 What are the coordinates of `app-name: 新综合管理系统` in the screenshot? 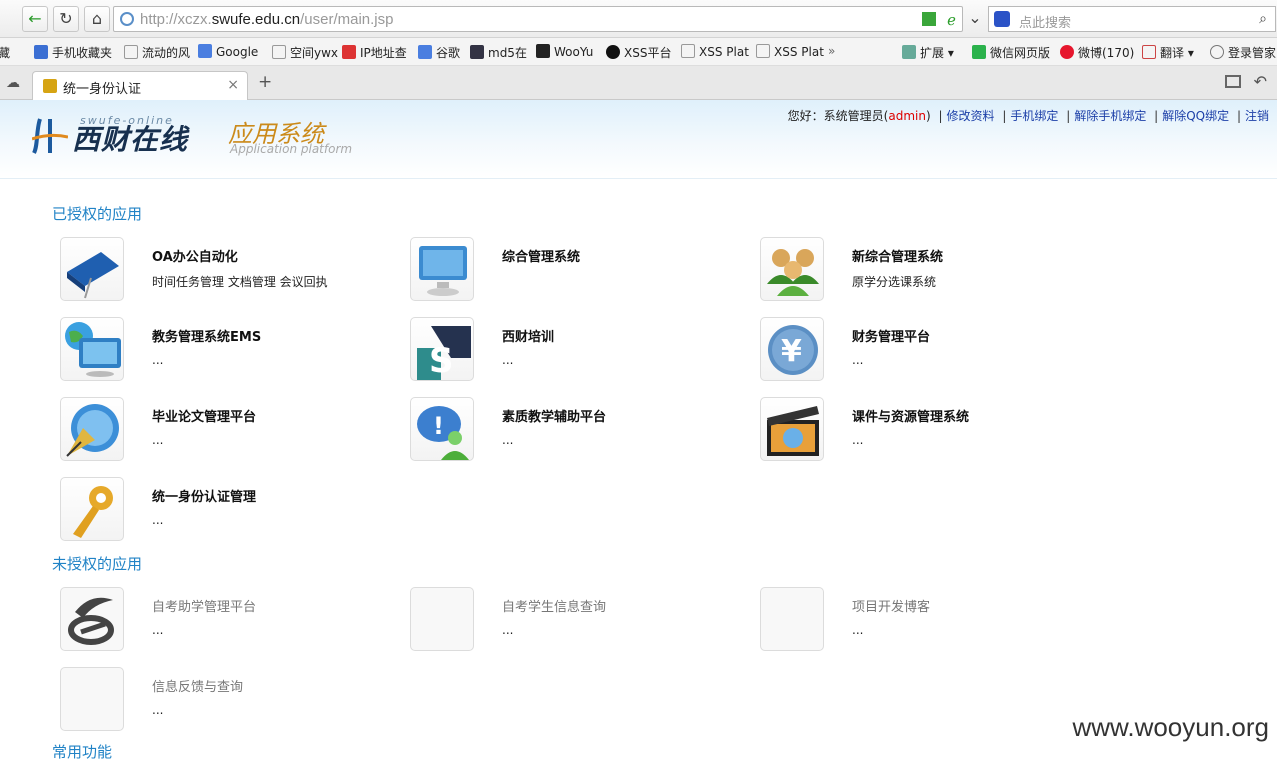 It's located at (898, 257).